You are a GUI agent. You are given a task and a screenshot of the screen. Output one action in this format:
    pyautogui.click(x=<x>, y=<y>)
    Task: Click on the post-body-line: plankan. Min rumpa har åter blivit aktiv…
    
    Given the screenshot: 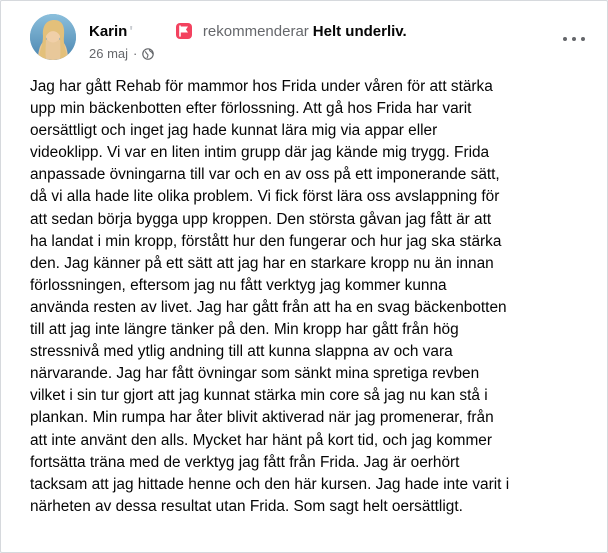 What is the action you would take?
    pyautogui.click(x=262, y=418)
    